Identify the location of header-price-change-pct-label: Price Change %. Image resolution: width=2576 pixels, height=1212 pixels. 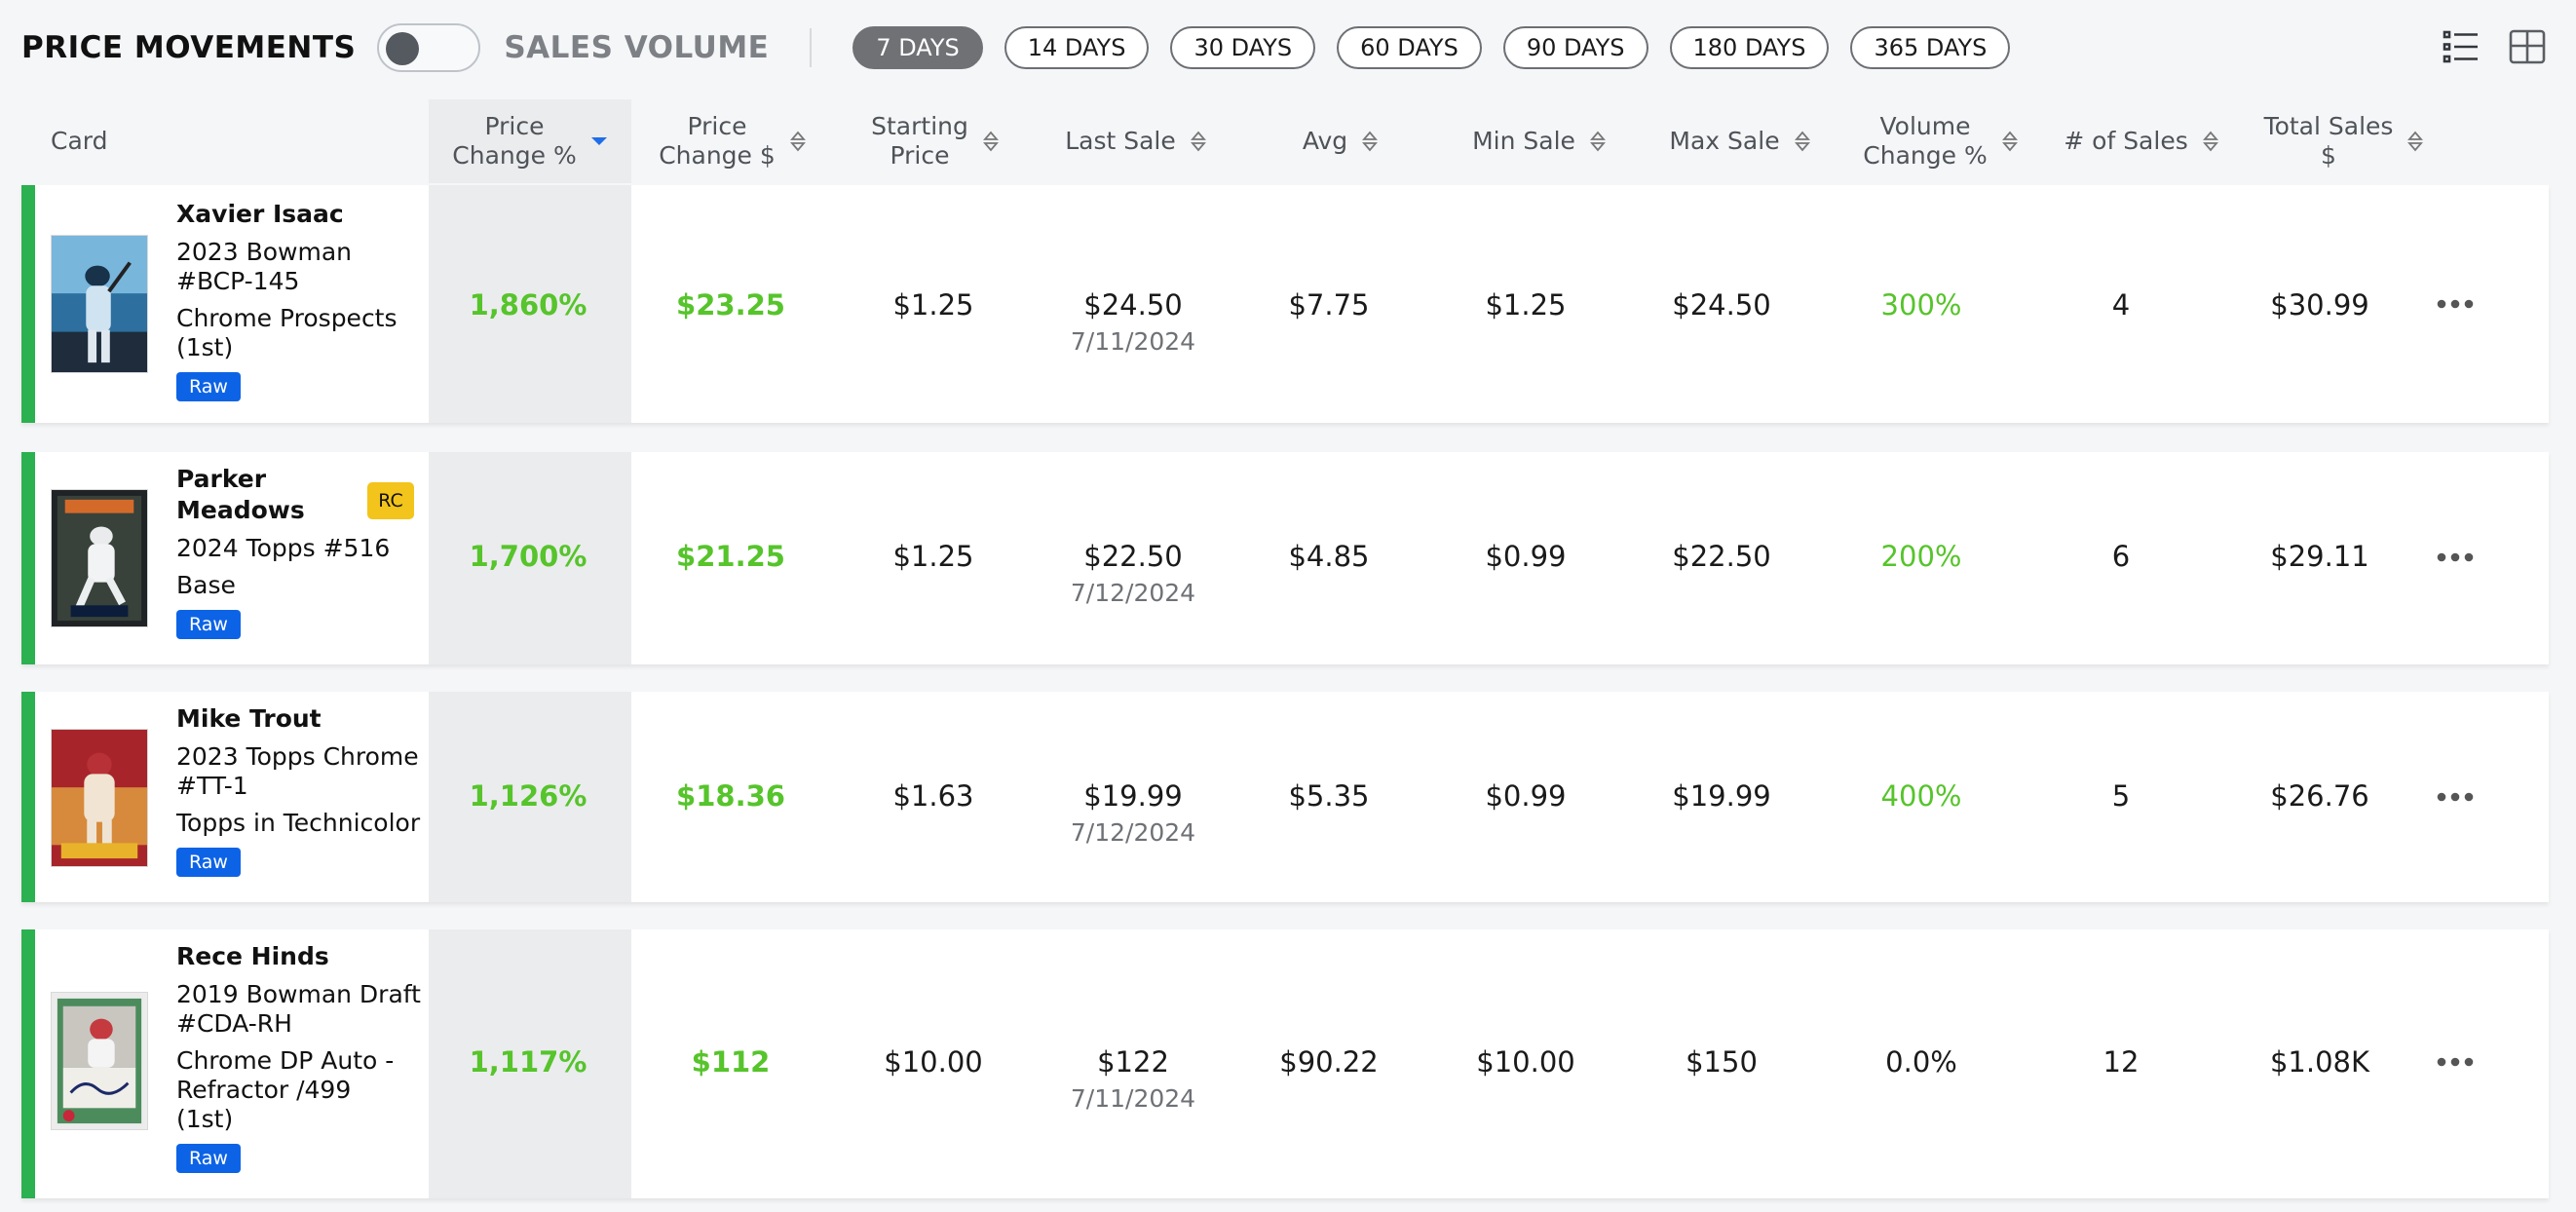
(514, 141).